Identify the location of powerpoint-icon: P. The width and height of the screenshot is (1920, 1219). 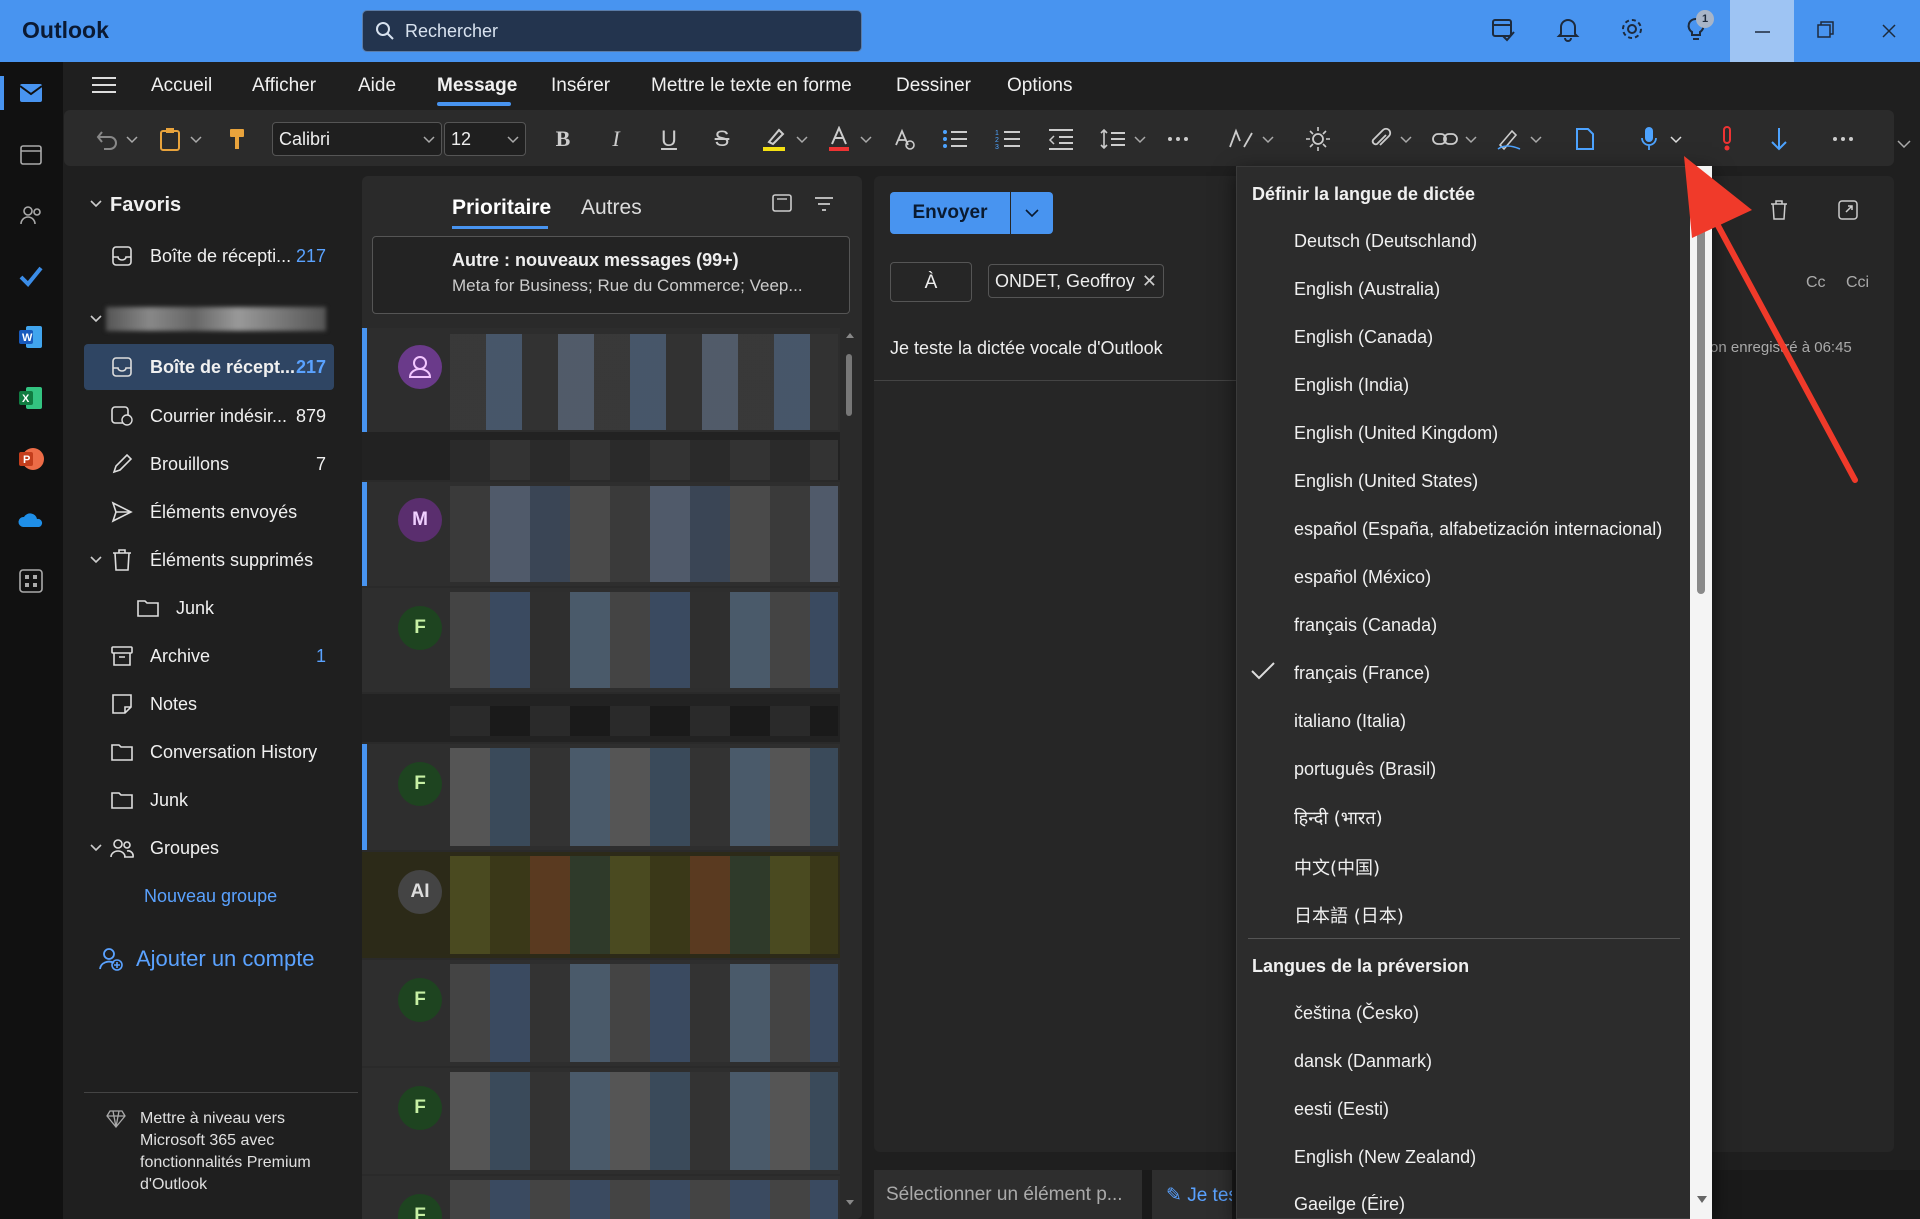
(31, 459).